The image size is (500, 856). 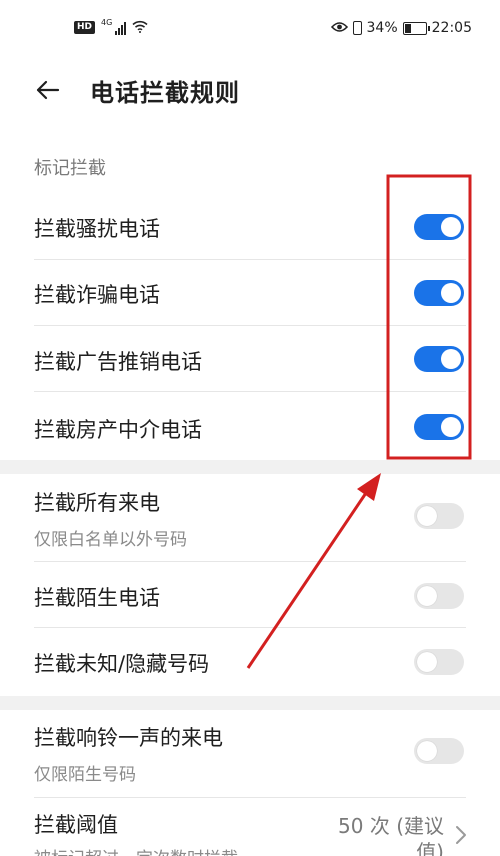 I want to click on section-label-mark: 标记拦截, so click(x=70, y=168).